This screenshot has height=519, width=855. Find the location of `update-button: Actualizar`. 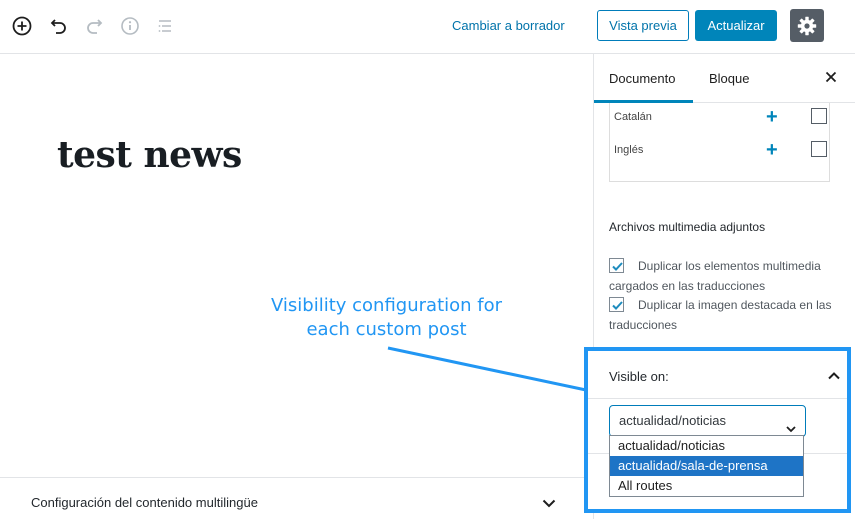

update-button: Actualizar is located at coordinates (736, 25).